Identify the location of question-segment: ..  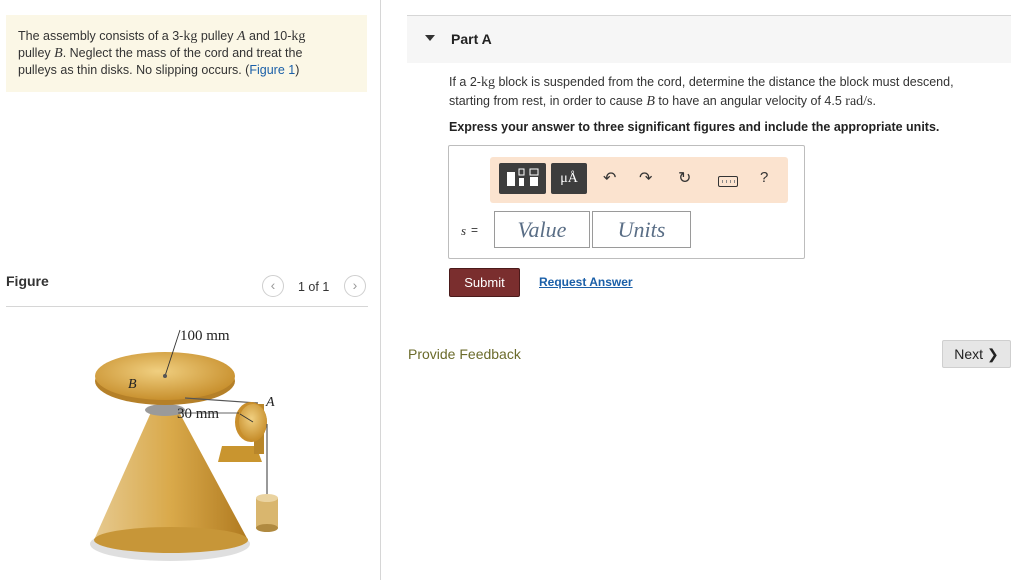
(874, 101).